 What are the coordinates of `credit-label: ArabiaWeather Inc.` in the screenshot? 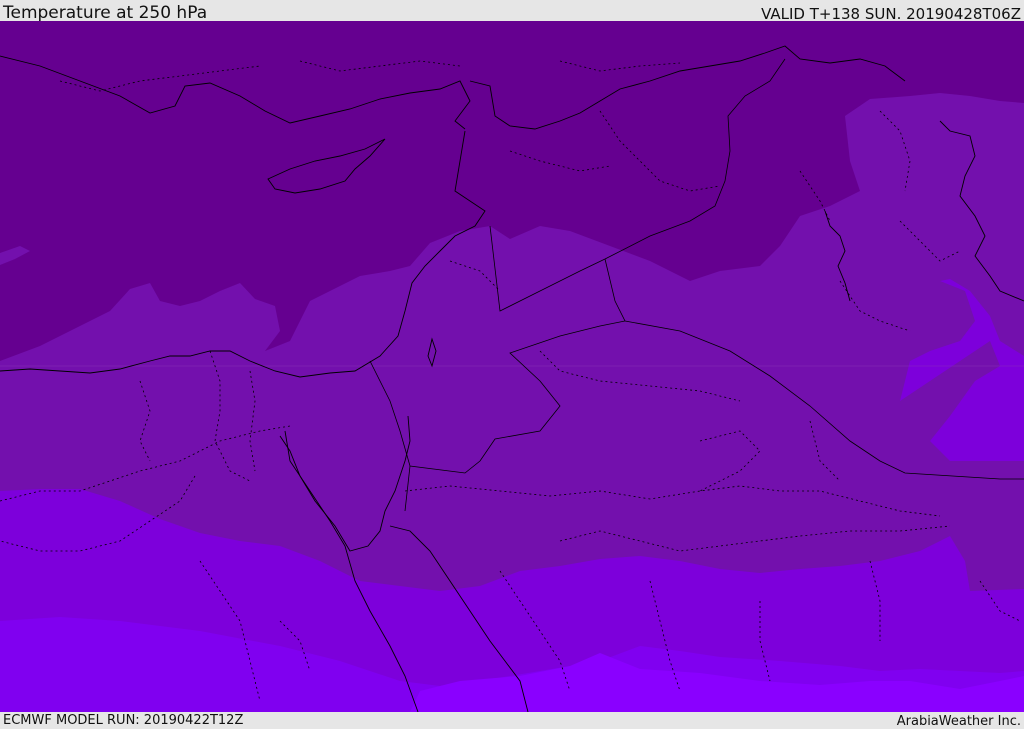 It's located at (958, 721).